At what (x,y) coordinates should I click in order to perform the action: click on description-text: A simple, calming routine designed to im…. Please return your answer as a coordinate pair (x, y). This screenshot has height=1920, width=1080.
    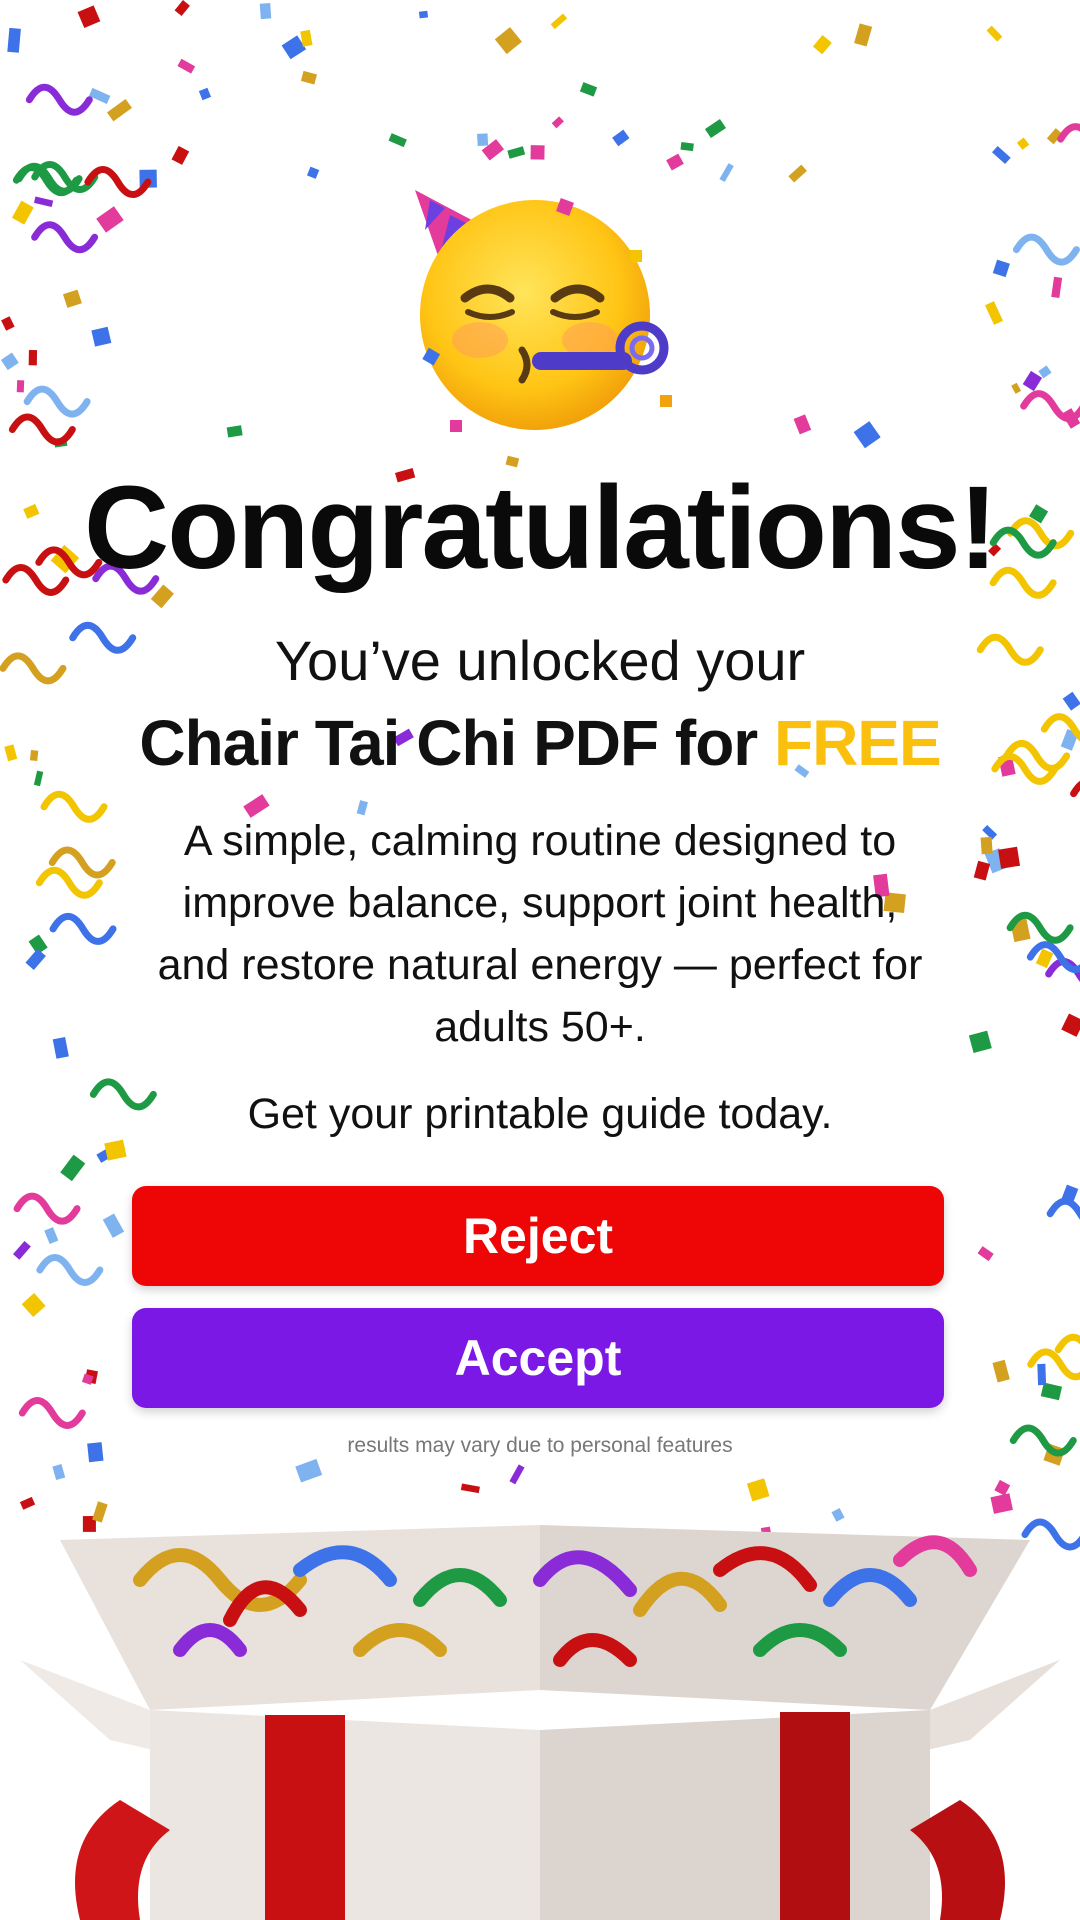
    Looking at the image, I should click on (540, 934).